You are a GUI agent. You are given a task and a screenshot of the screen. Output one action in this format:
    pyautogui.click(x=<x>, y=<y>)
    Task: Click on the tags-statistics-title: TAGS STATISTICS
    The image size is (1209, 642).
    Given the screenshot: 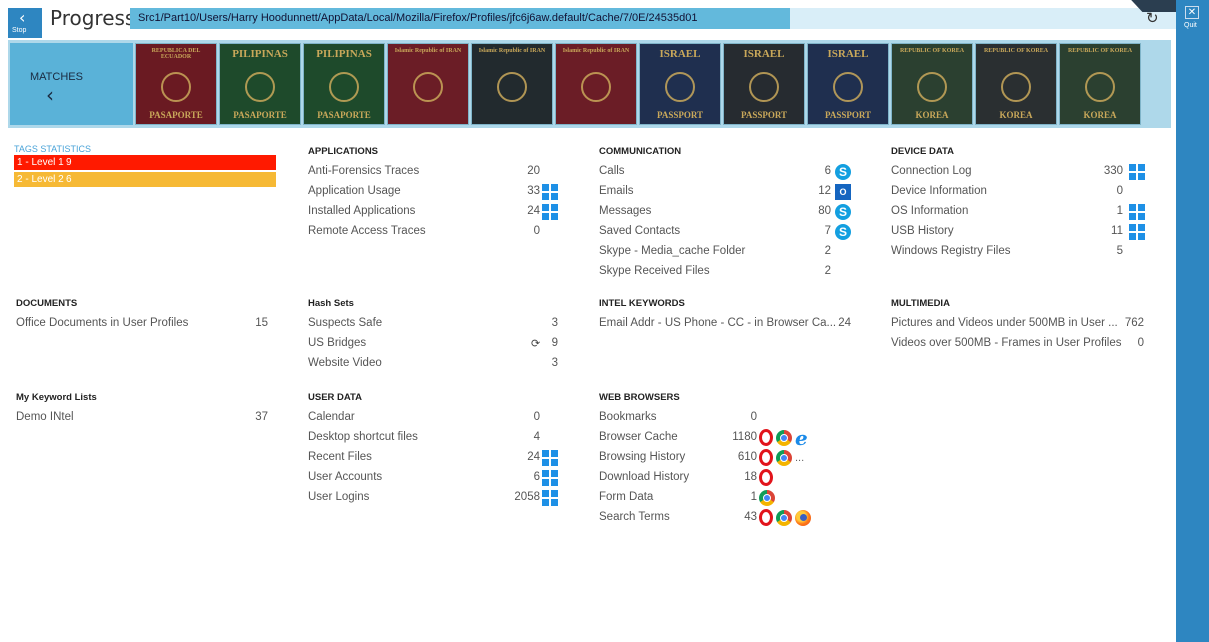 What is the action you would take?
    pyautogui.click(x=52, y=149)
    